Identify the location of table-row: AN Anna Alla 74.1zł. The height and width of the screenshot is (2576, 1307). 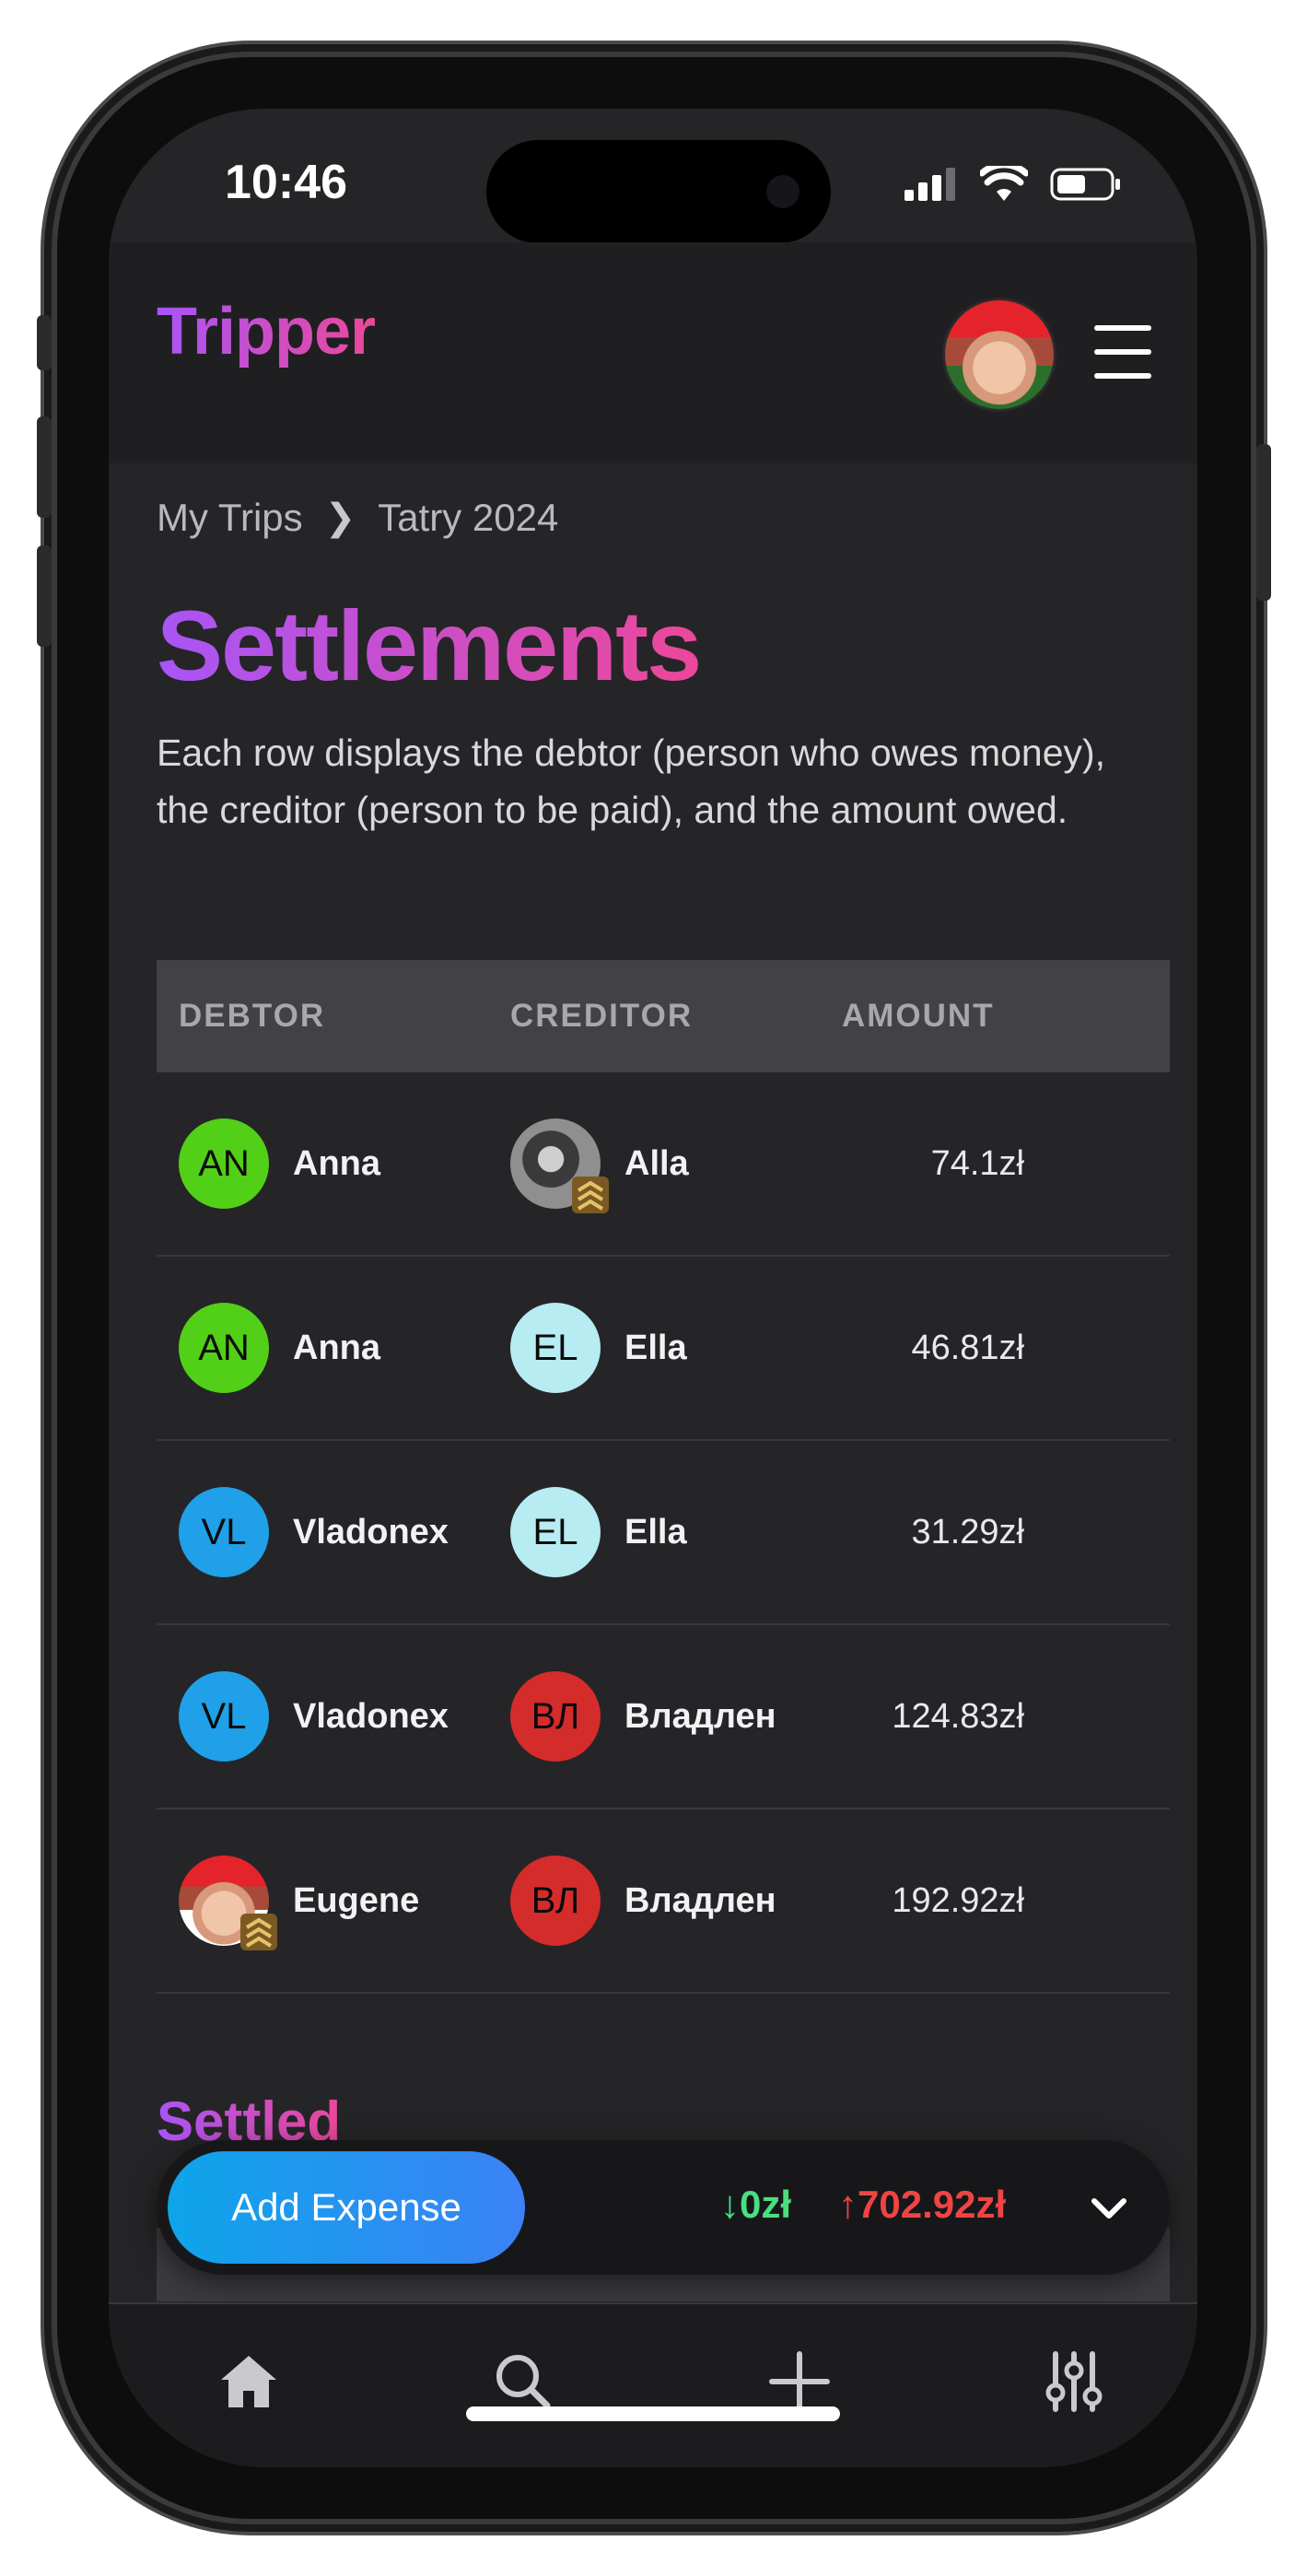
(664, 1164).